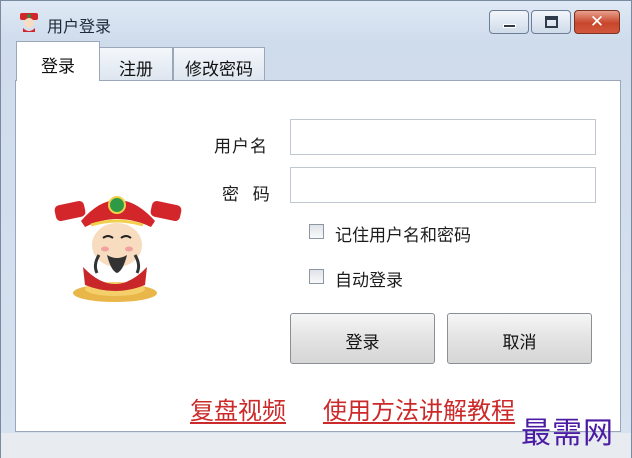  I want to click on password-label: 密 码, so click(246, 195).